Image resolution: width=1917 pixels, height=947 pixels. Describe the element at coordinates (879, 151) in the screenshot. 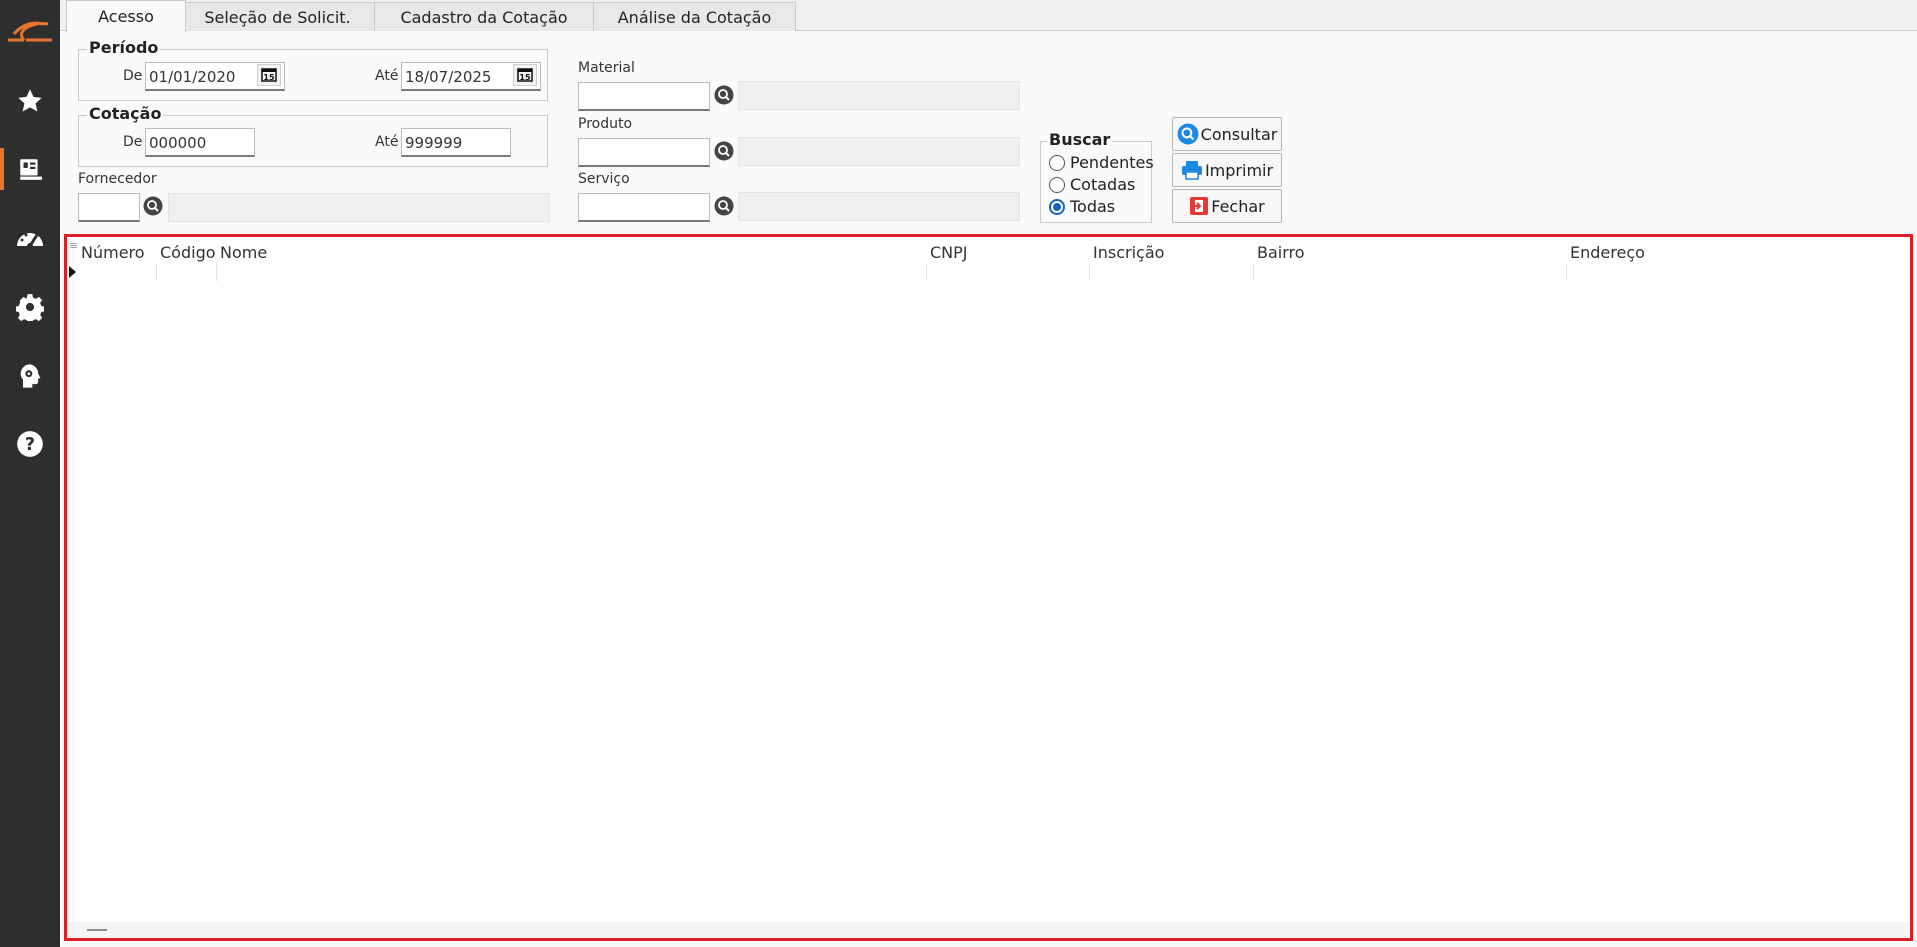

I see `produto-description` at that location.